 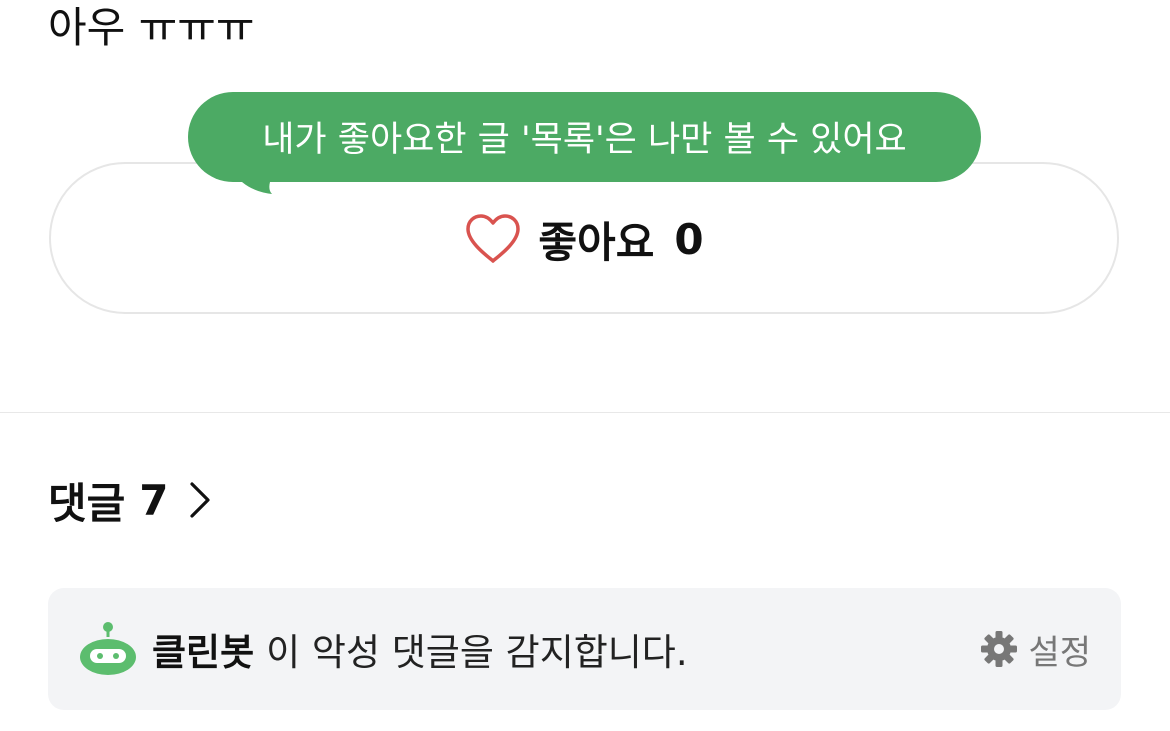 I want to click on post-text: 아우 ㅠㅠㅠ, so click(x=151, y=27).